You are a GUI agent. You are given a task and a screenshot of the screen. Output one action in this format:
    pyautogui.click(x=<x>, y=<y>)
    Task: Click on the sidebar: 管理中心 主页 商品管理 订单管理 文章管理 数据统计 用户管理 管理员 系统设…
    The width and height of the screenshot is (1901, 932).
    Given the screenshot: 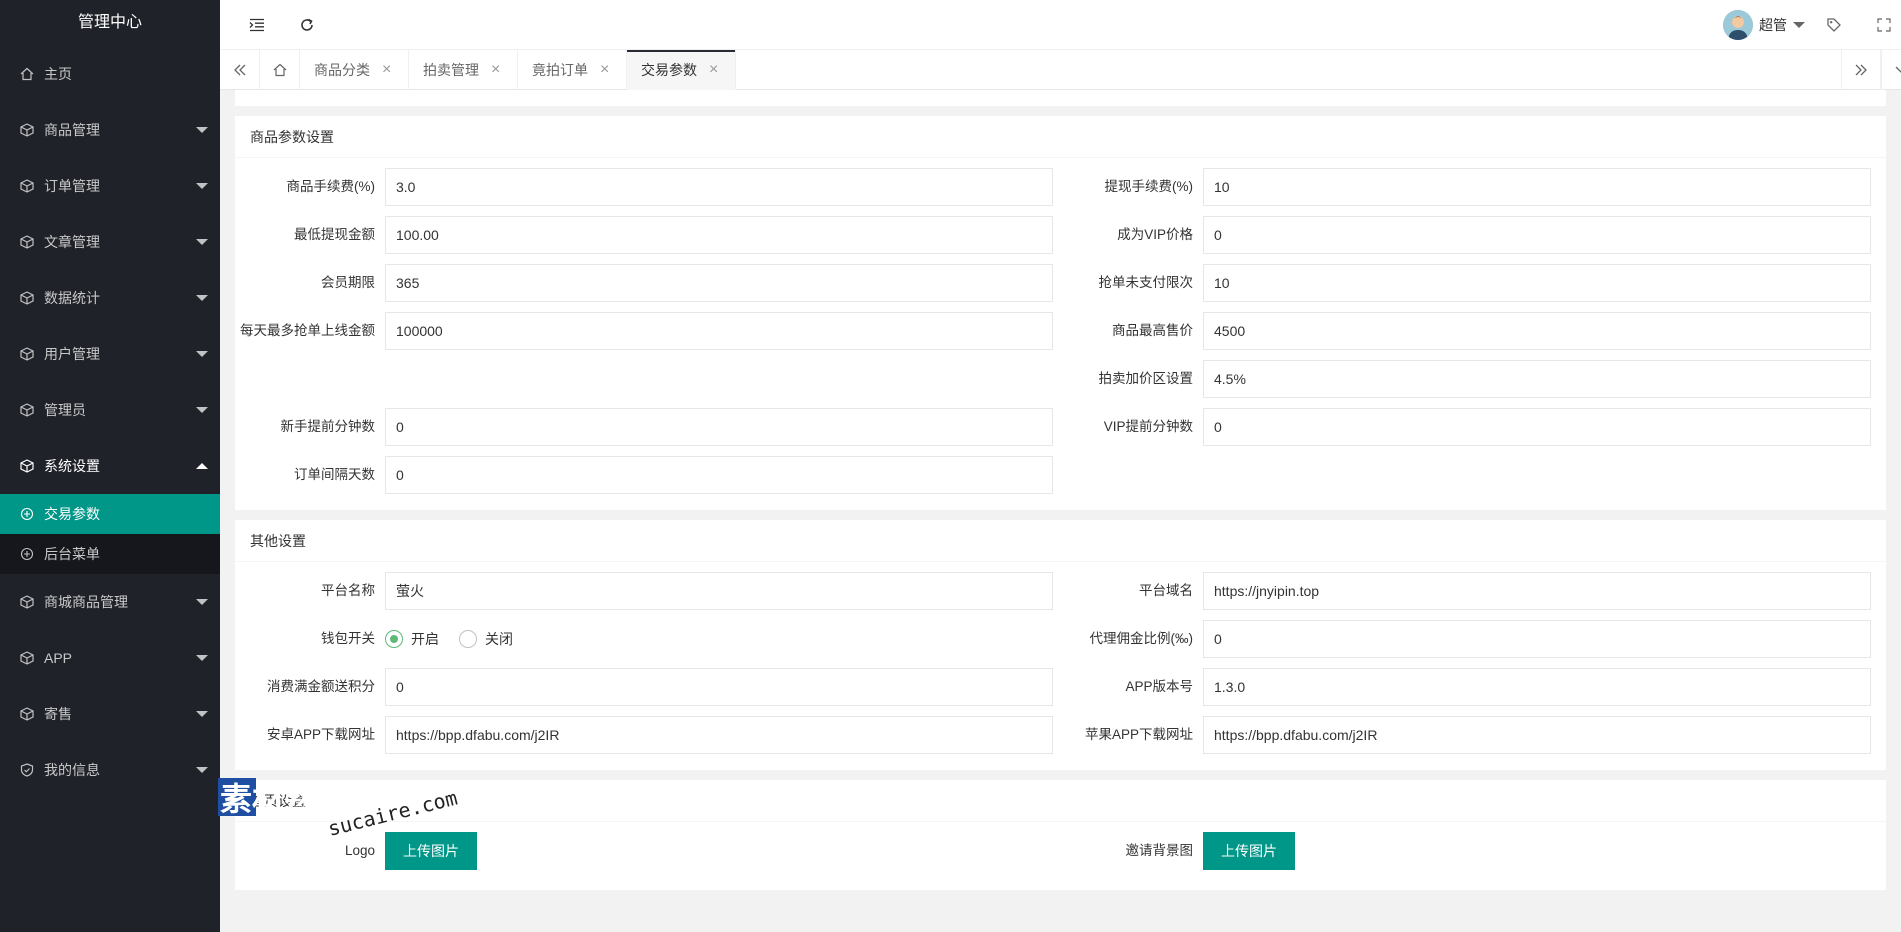 What is the action you would take?
    pyautogui.click(x=110, y=466)
    